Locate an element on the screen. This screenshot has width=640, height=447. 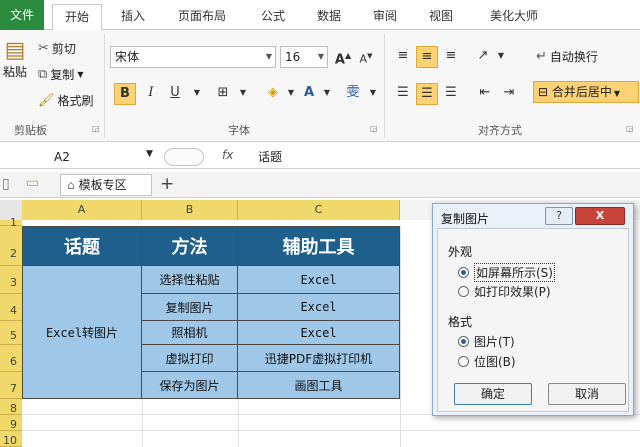
method-cell: 照相机 is located at coordinates (190, 333).